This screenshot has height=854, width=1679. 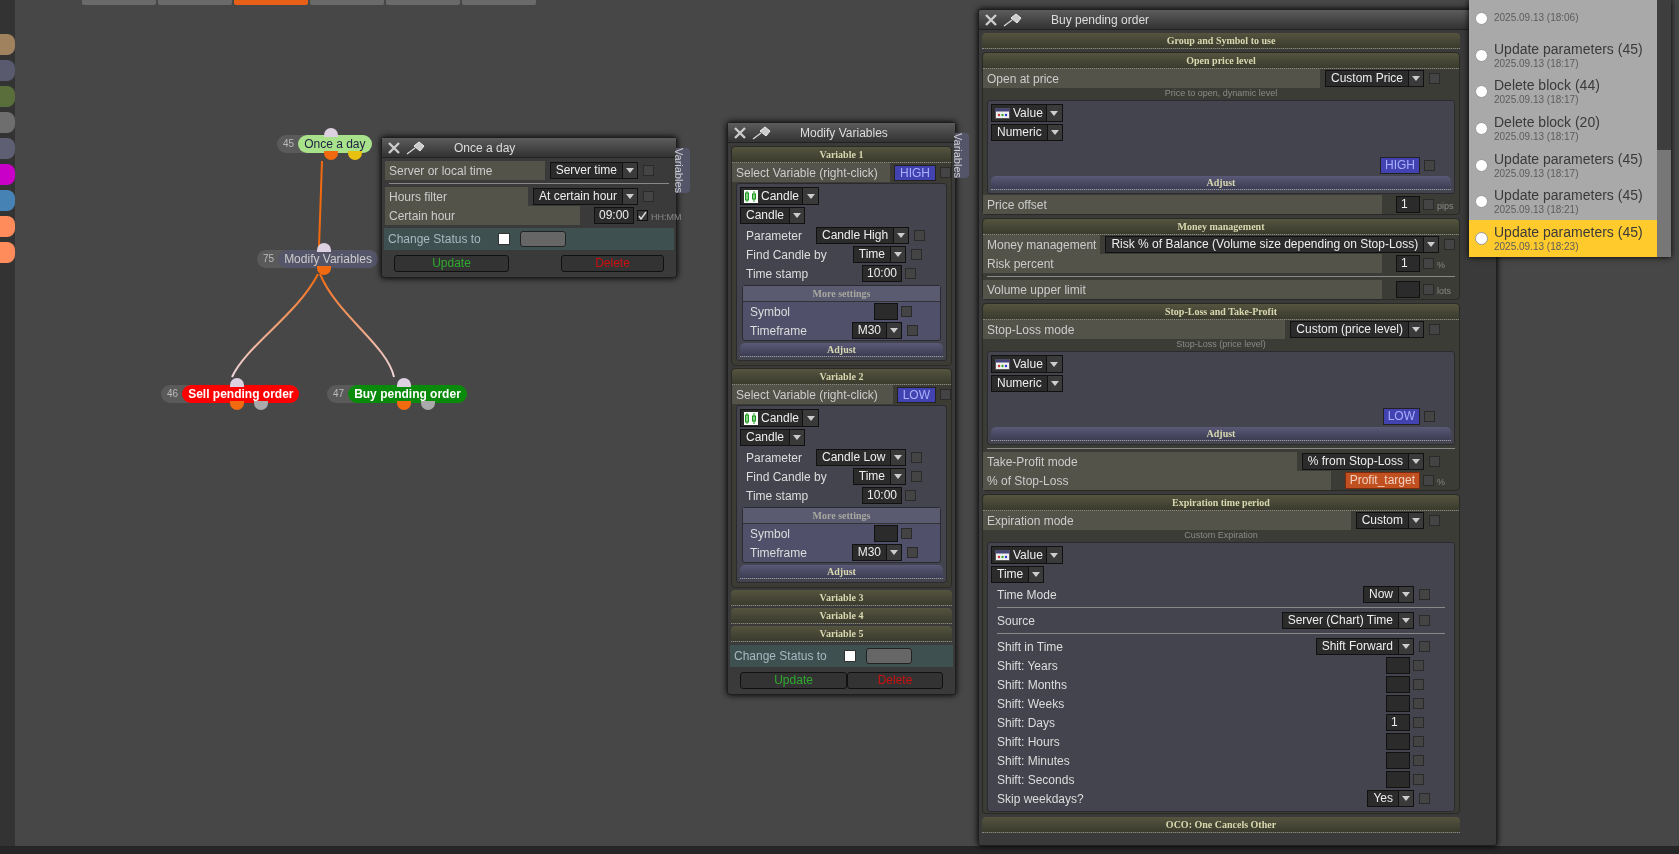 What do you see at coordinates (593, 170) in the screenshot?
I see `dropdown: Server time` at bounding box center [593, 170].